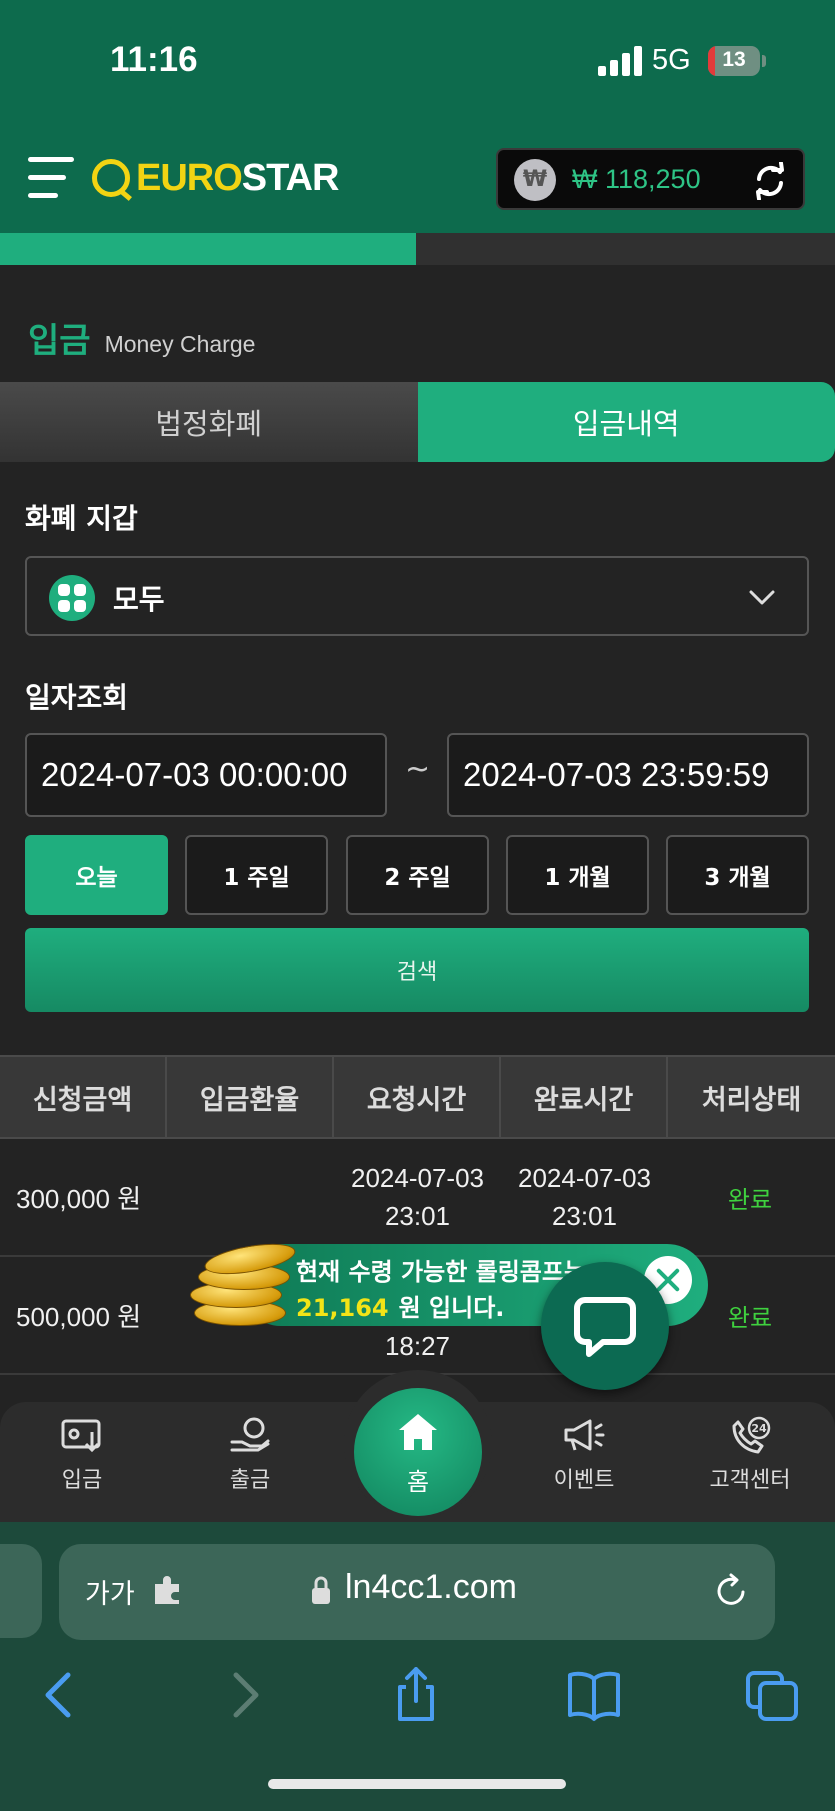  What do you see at coordinates (418, 1482) in the screenshot?
I see `nav-home-label: 홈` at bounding box center [418, 1482].